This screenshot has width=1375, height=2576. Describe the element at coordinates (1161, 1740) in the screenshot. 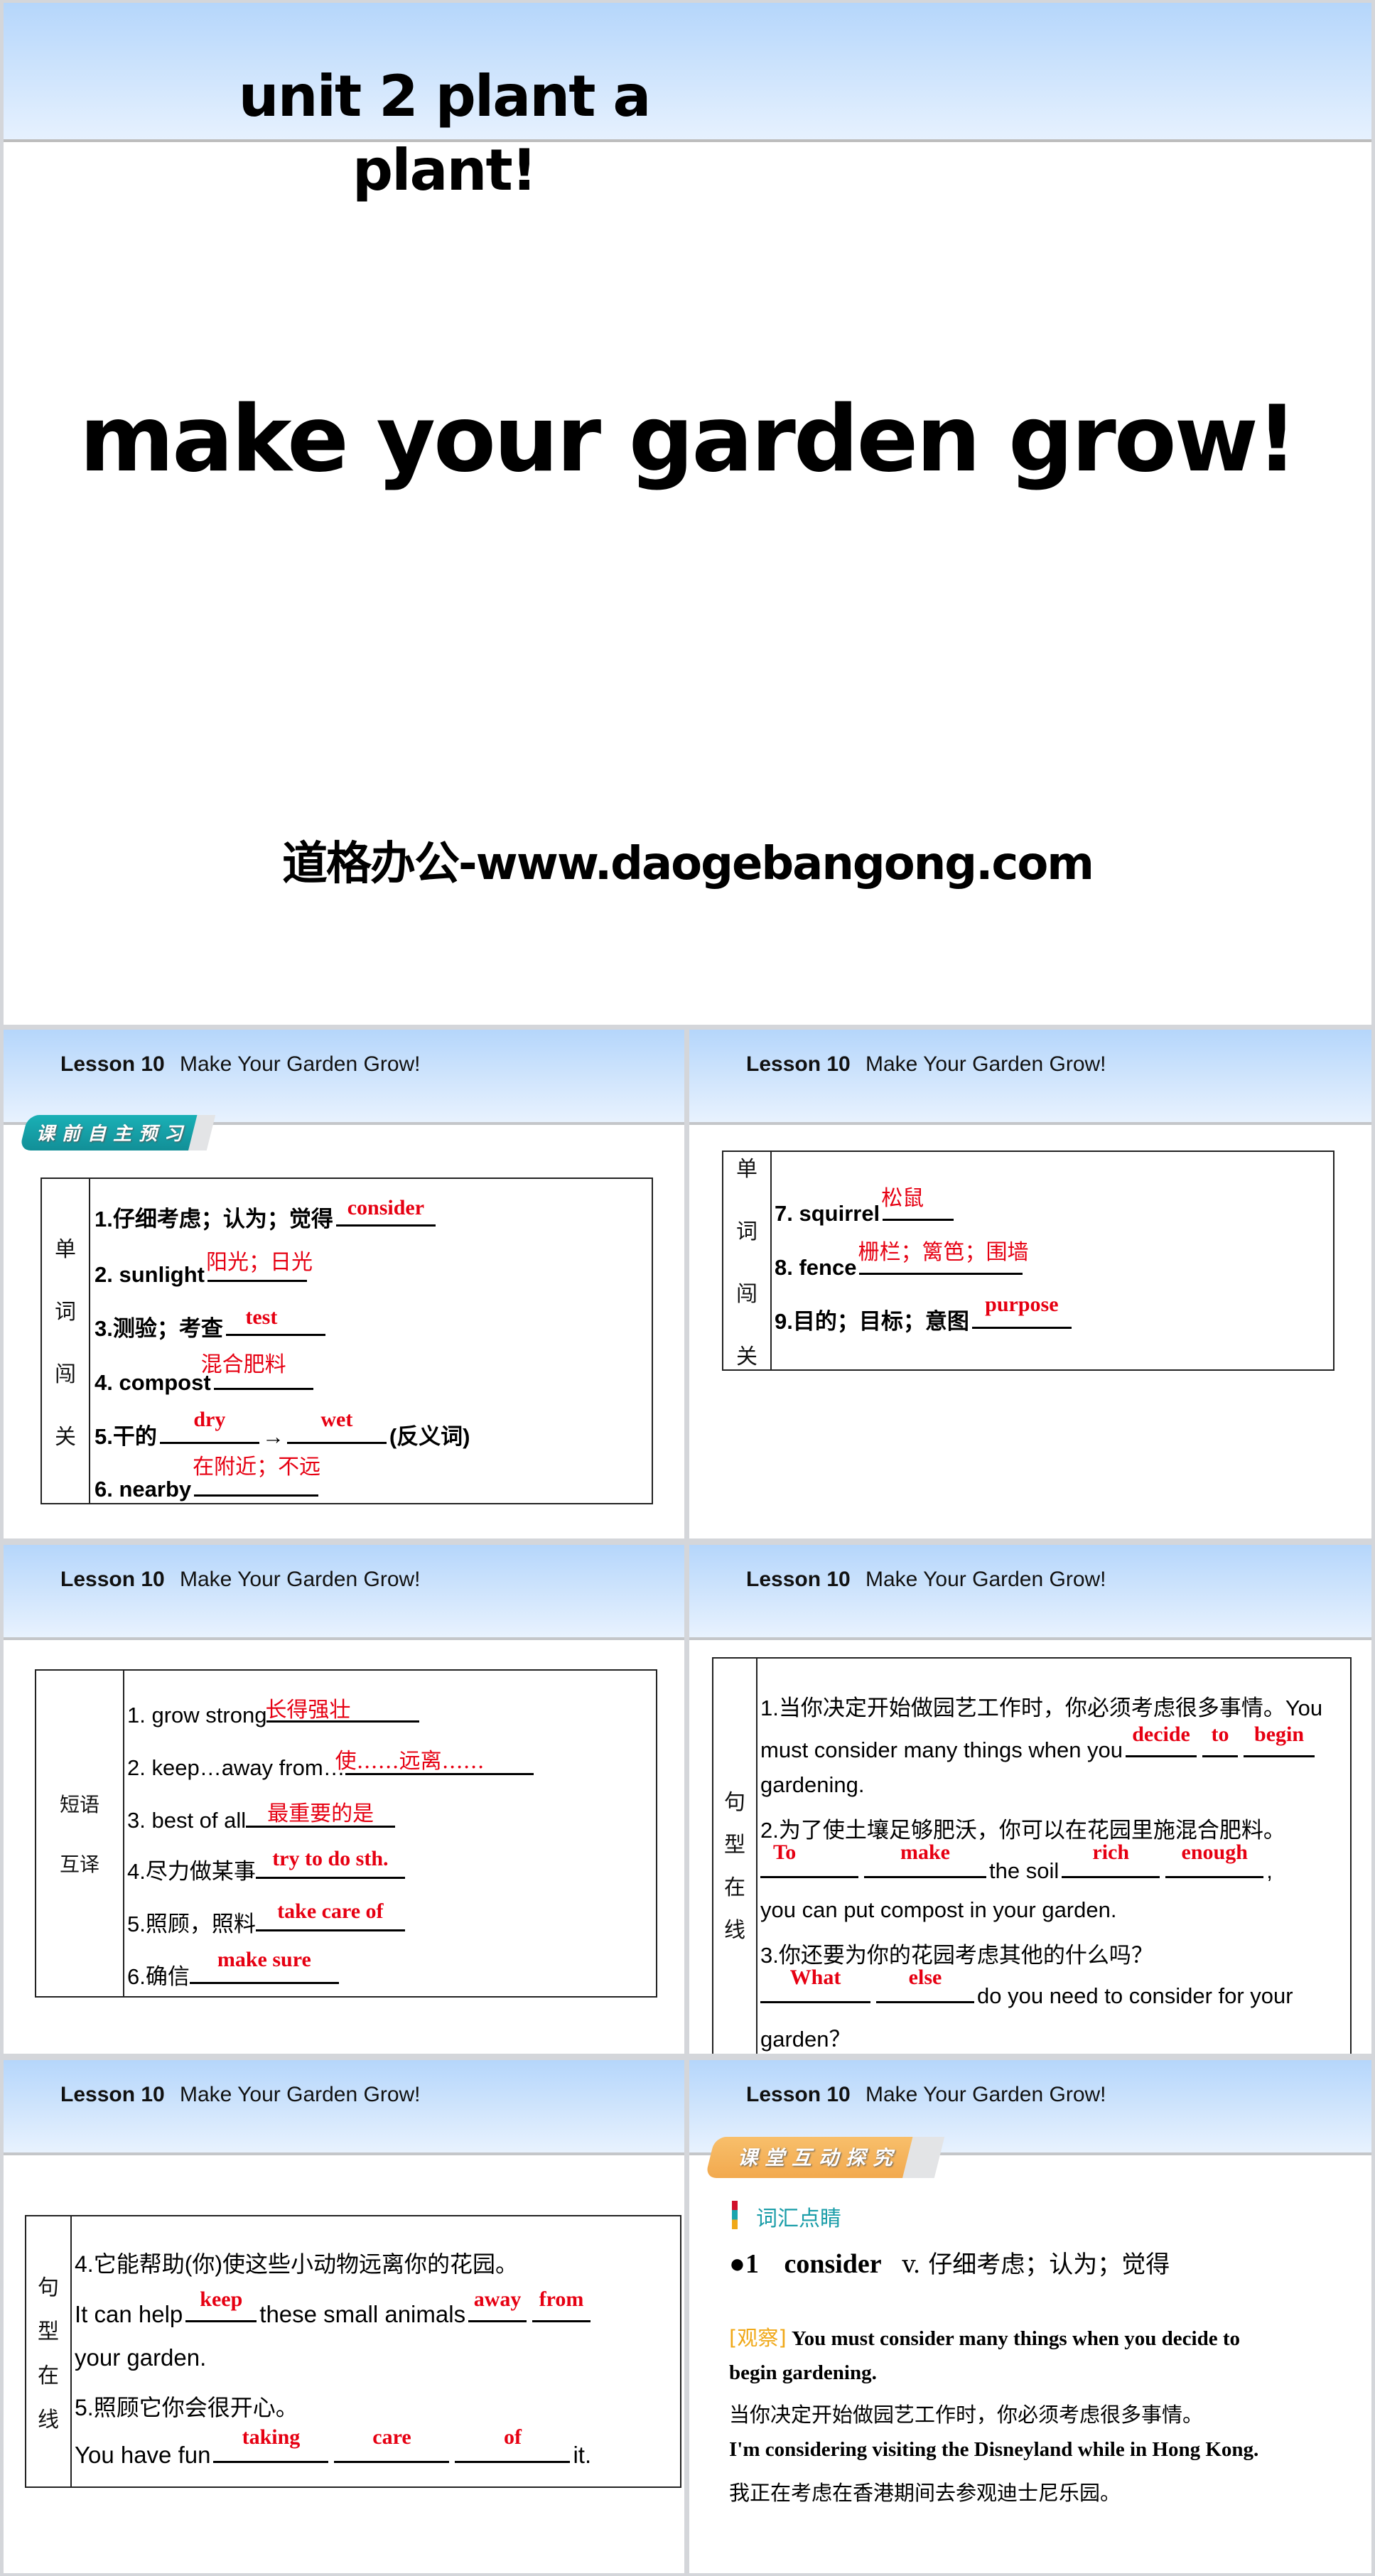

I see `answer-blank: decide` at that location.